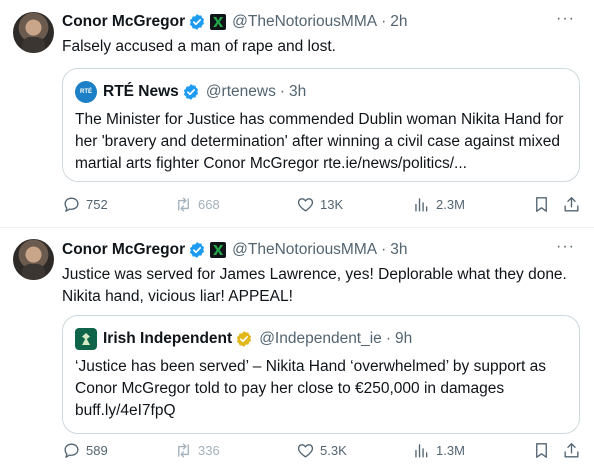  I want to click on quoted-author-name: RTÉ News, so click(141, 91).